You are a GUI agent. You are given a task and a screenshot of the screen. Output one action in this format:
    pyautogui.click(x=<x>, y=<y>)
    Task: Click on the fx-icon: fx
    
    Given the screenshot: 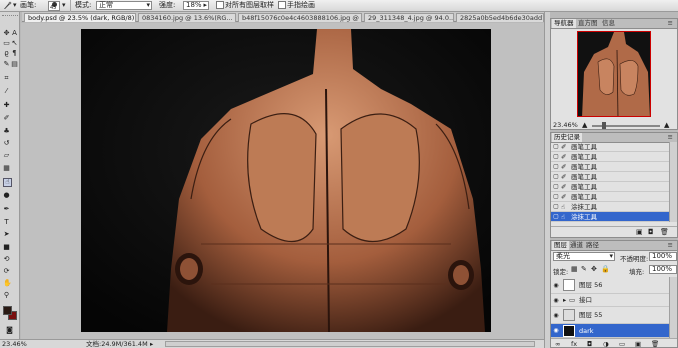 What is the action you would take?
    pyautogui.click(x=574, y=344)
    